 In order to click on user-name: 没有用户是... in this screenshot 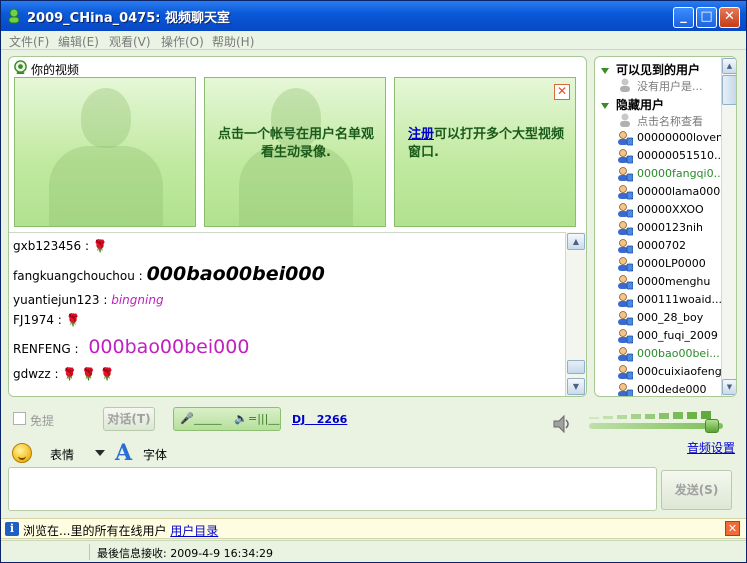, I will do `click(670, 86)`.